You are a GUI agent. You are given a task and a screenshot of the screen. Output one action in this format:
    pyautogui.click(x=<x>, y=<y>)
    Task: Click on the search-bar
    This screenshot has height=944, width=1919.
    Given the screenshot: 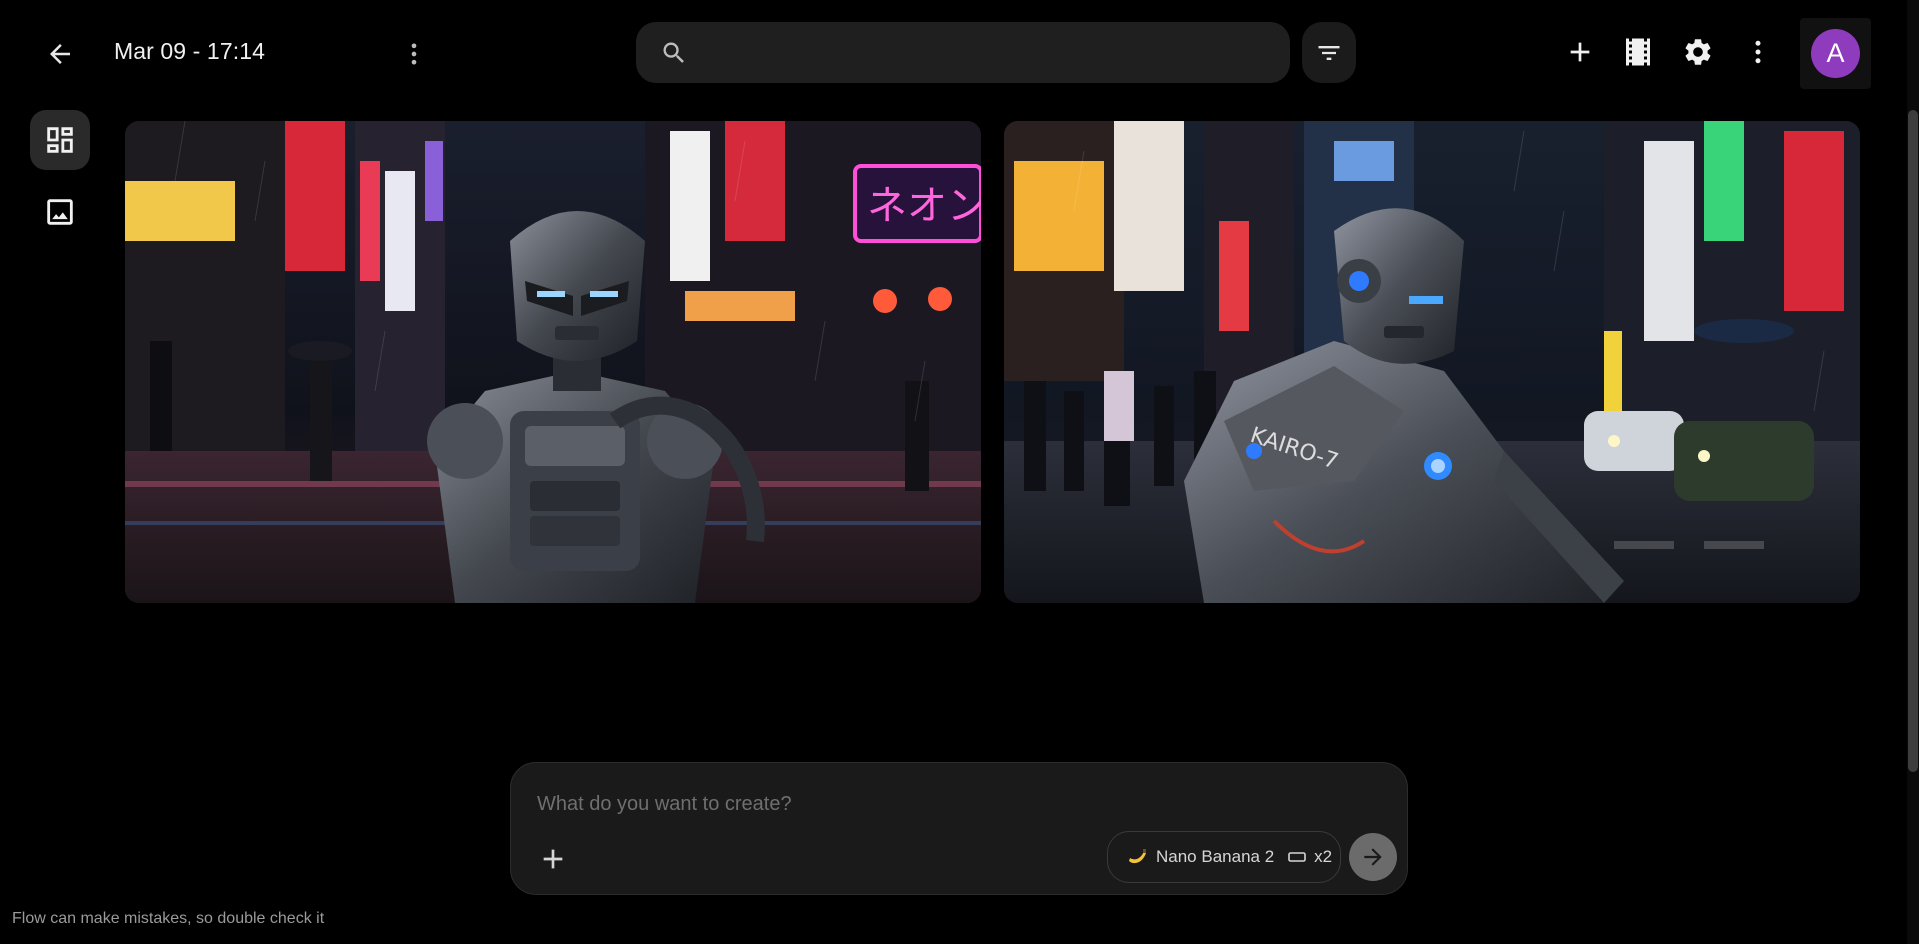 What is the action you would take?
    pyautogui.click(x=963, y=53)
    